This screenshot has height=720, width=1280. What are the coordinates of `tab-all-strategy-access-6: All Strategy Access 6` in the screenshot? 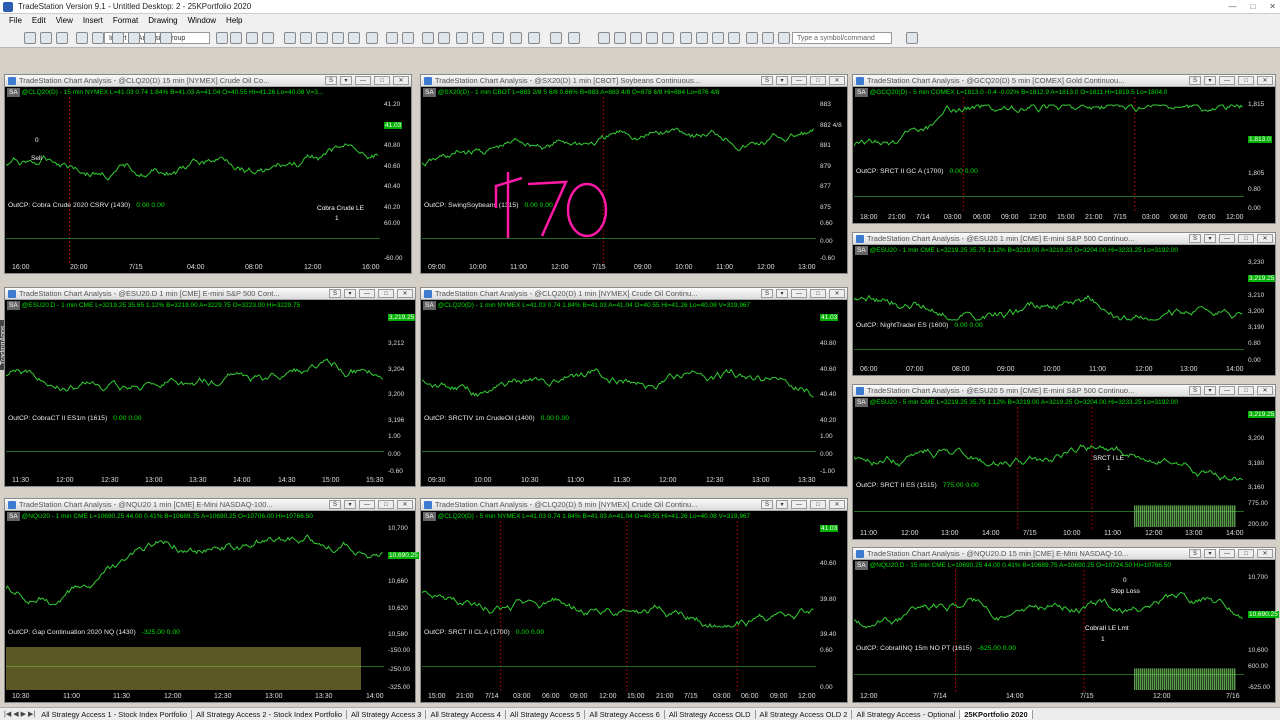 It's located at (625, 714).